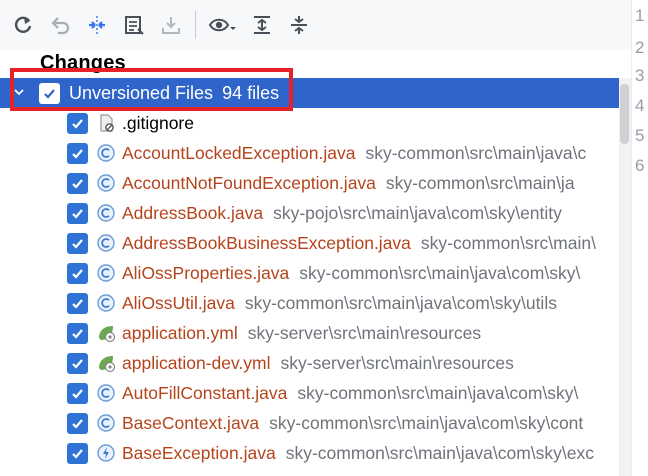  What do you see at coordinates (158, 123) in the screenshot?
I see `file-label: .gitignore` at bounding box center [158, 123].